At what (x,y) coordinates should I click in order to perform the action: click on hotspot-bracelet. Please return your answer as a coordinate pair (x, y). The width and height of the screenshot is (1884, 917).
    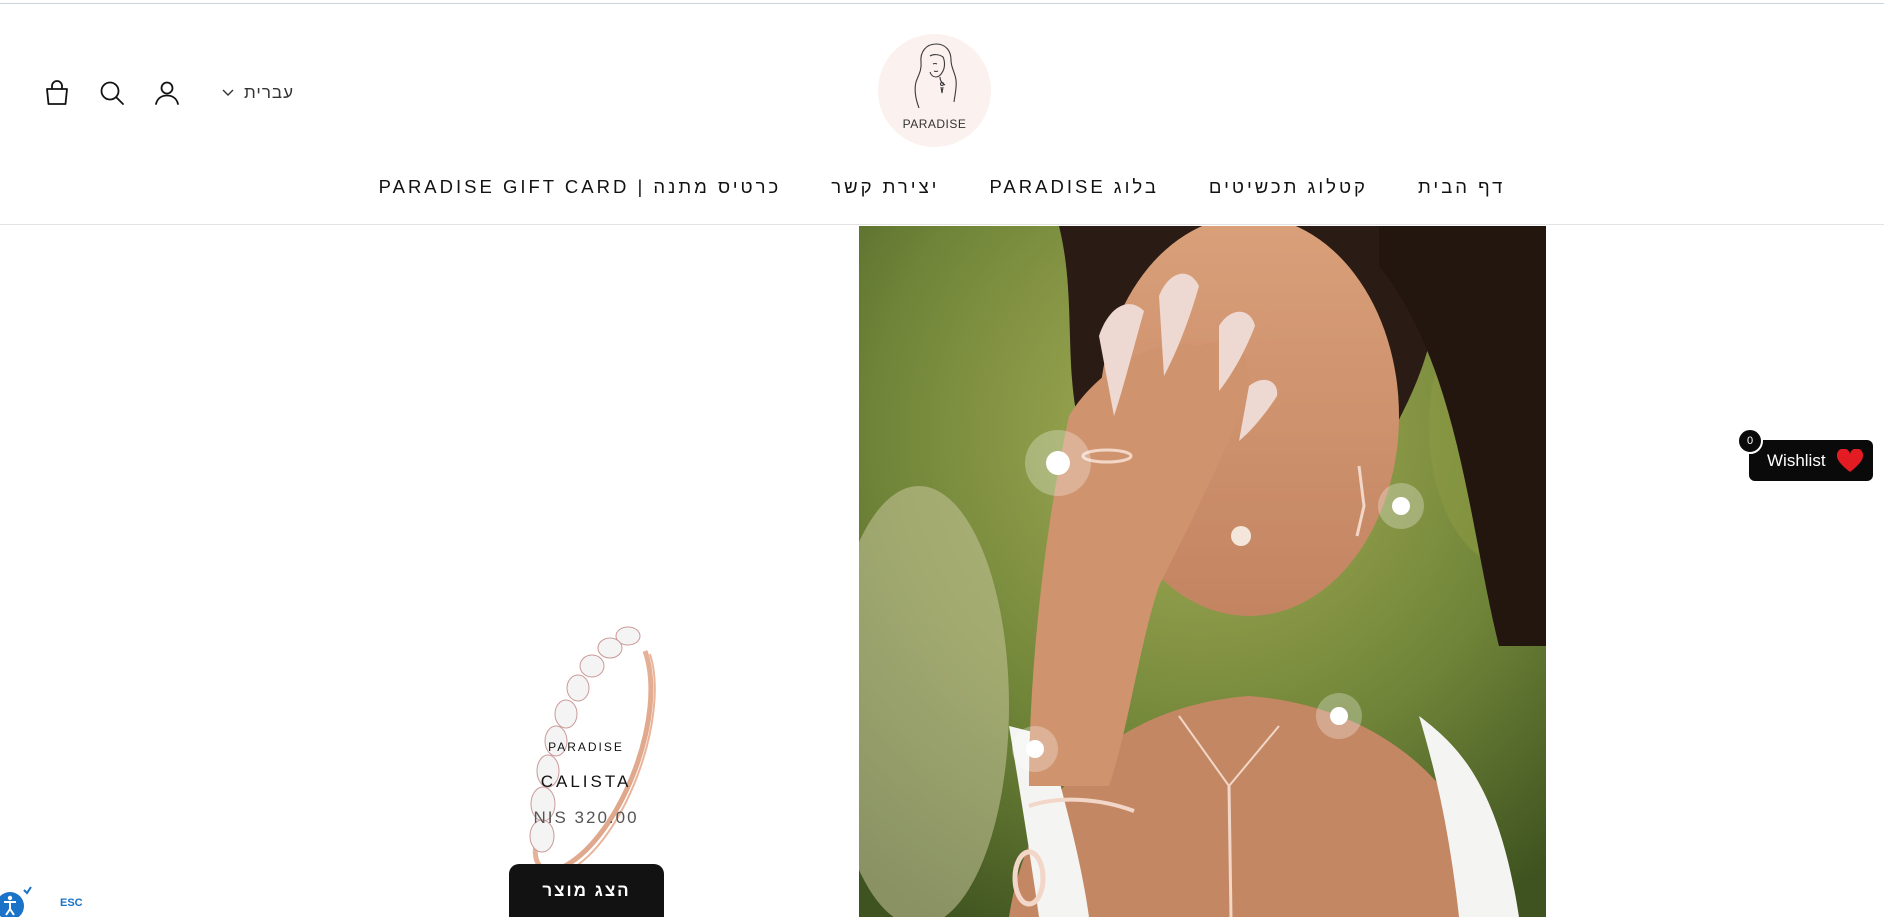
    Looking at the image, I should click on (1035, 749).